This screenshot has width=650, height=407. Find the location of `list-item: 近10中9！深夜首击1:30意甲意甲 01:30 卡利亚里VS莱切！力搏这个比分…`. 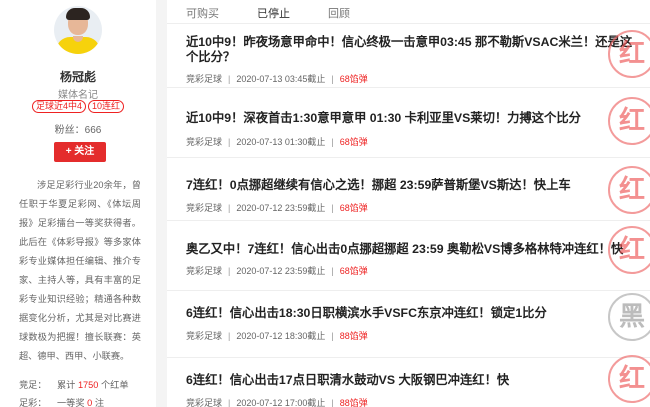

list-item: 近10中9！深夜首击1:30意甲意甲 01:30 卡利亚里VS莱切！力搏这个比分… is located at coordinates (408, 123).